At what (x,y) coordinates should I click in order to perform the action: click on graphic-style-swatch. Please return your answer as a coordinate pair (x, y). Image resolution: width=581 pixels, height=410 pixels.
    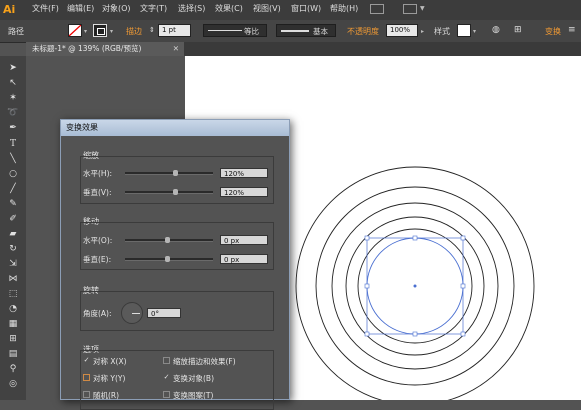
    Looking at the image, I should click on (464, 30).